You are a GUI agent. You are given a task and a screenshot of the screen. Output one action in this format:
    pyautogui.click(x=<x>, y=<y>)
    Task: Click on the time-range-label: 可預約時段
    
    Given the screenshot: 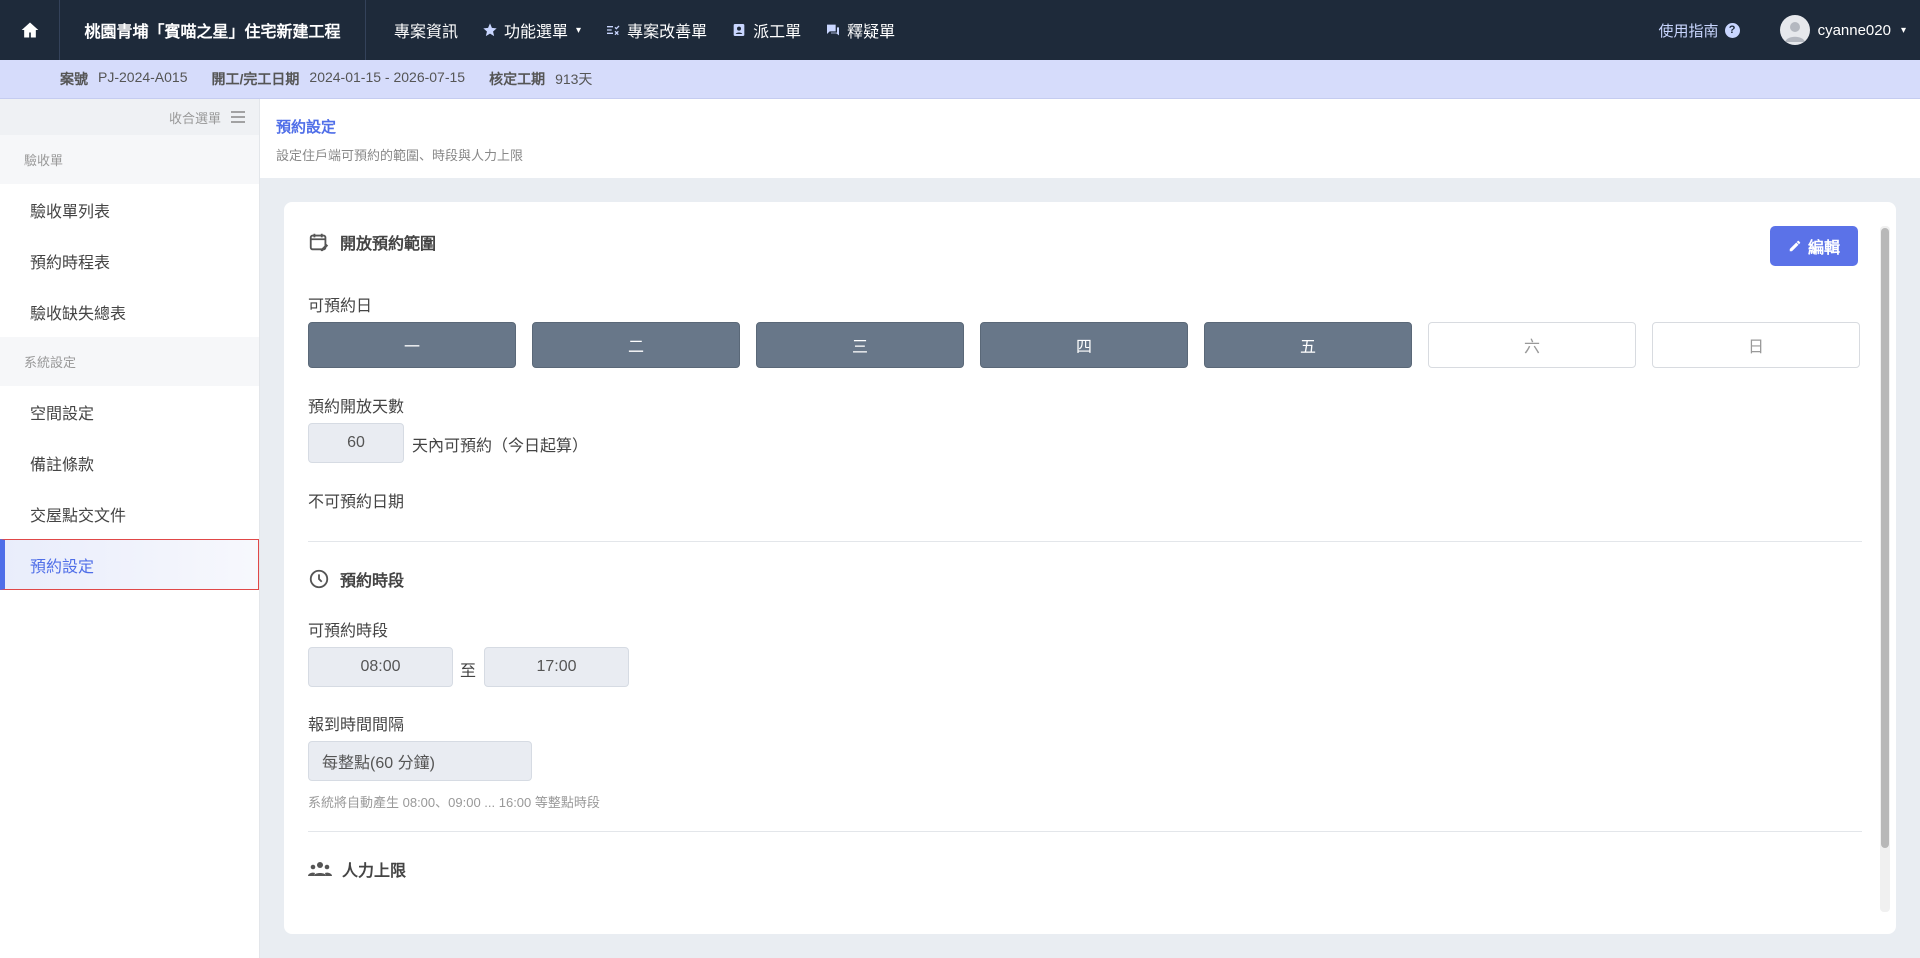 What is the action you would take?
    pyautogui.click(x=348, y=631)
    